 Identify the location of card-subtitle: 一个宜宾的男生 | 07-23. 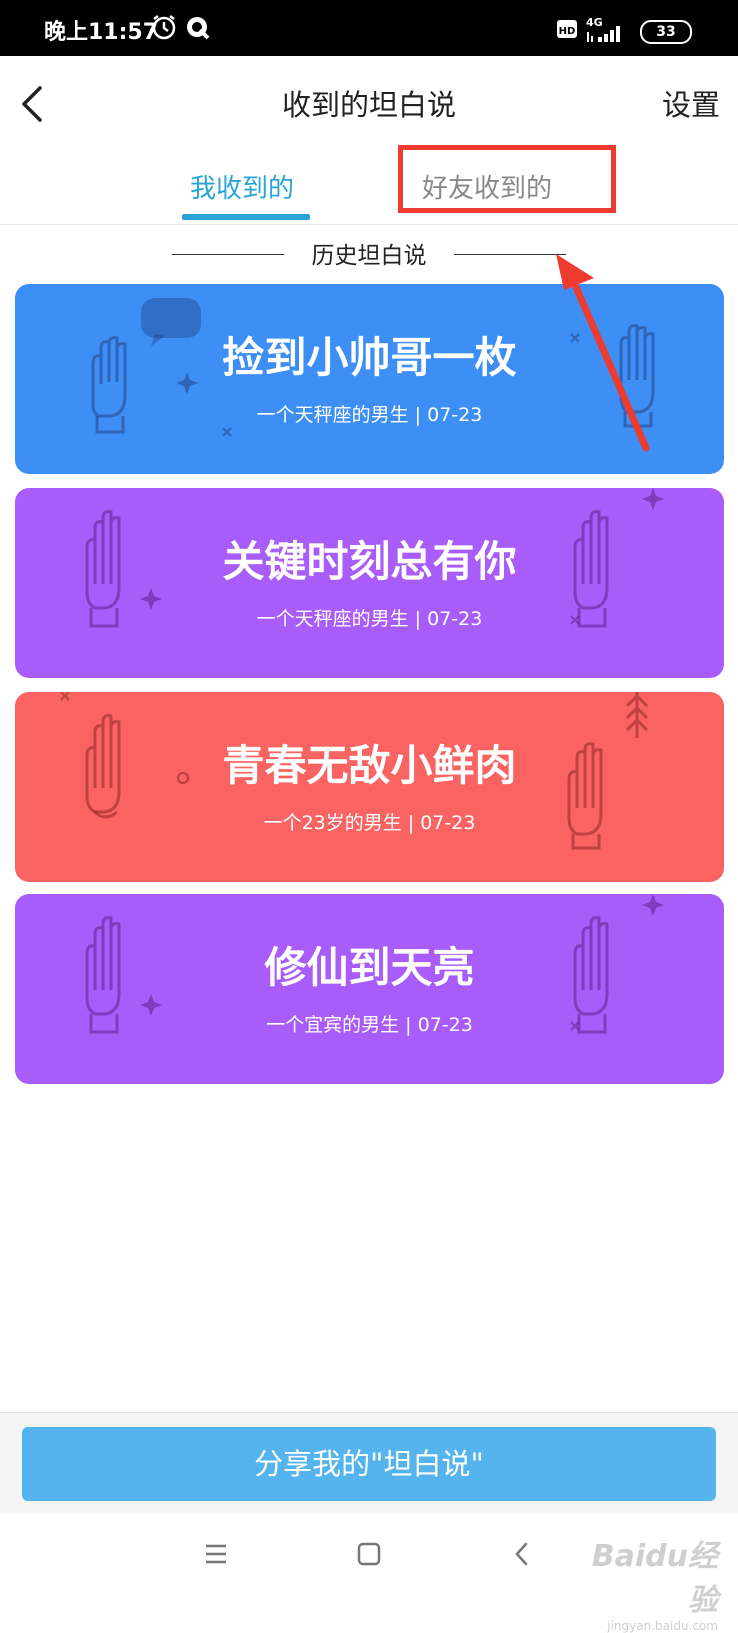
(369, 1025).